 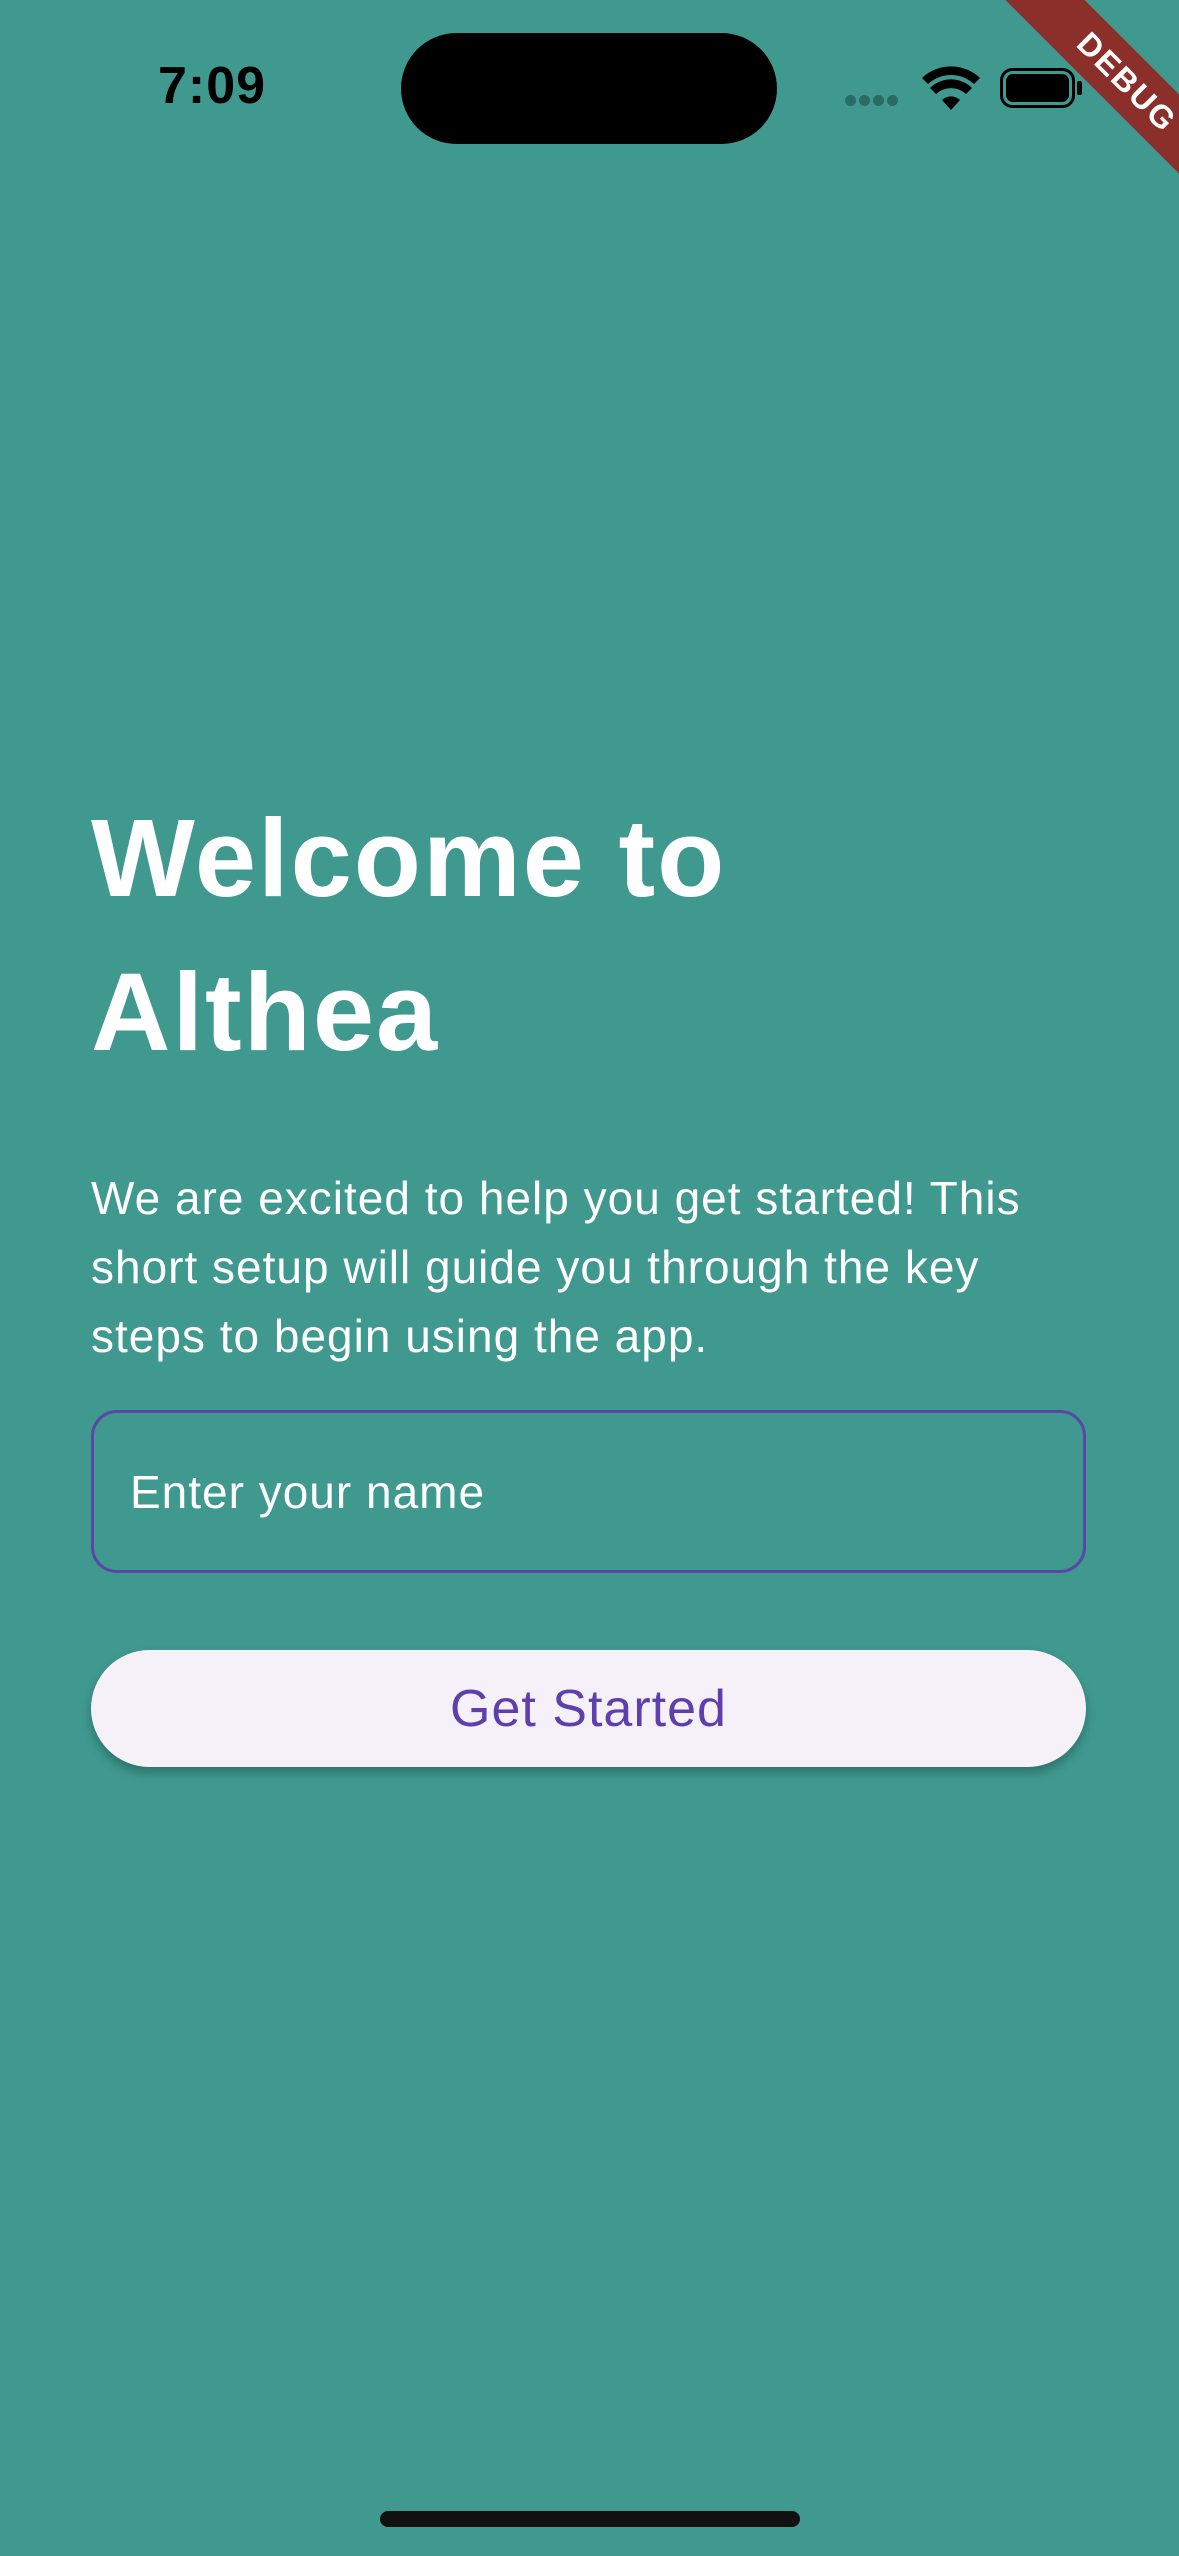 What do you see at coordinates (1086, 100) in the screenshot?
I see `debug-banner-label: DEBUG` at bounding box center [1086, 100].